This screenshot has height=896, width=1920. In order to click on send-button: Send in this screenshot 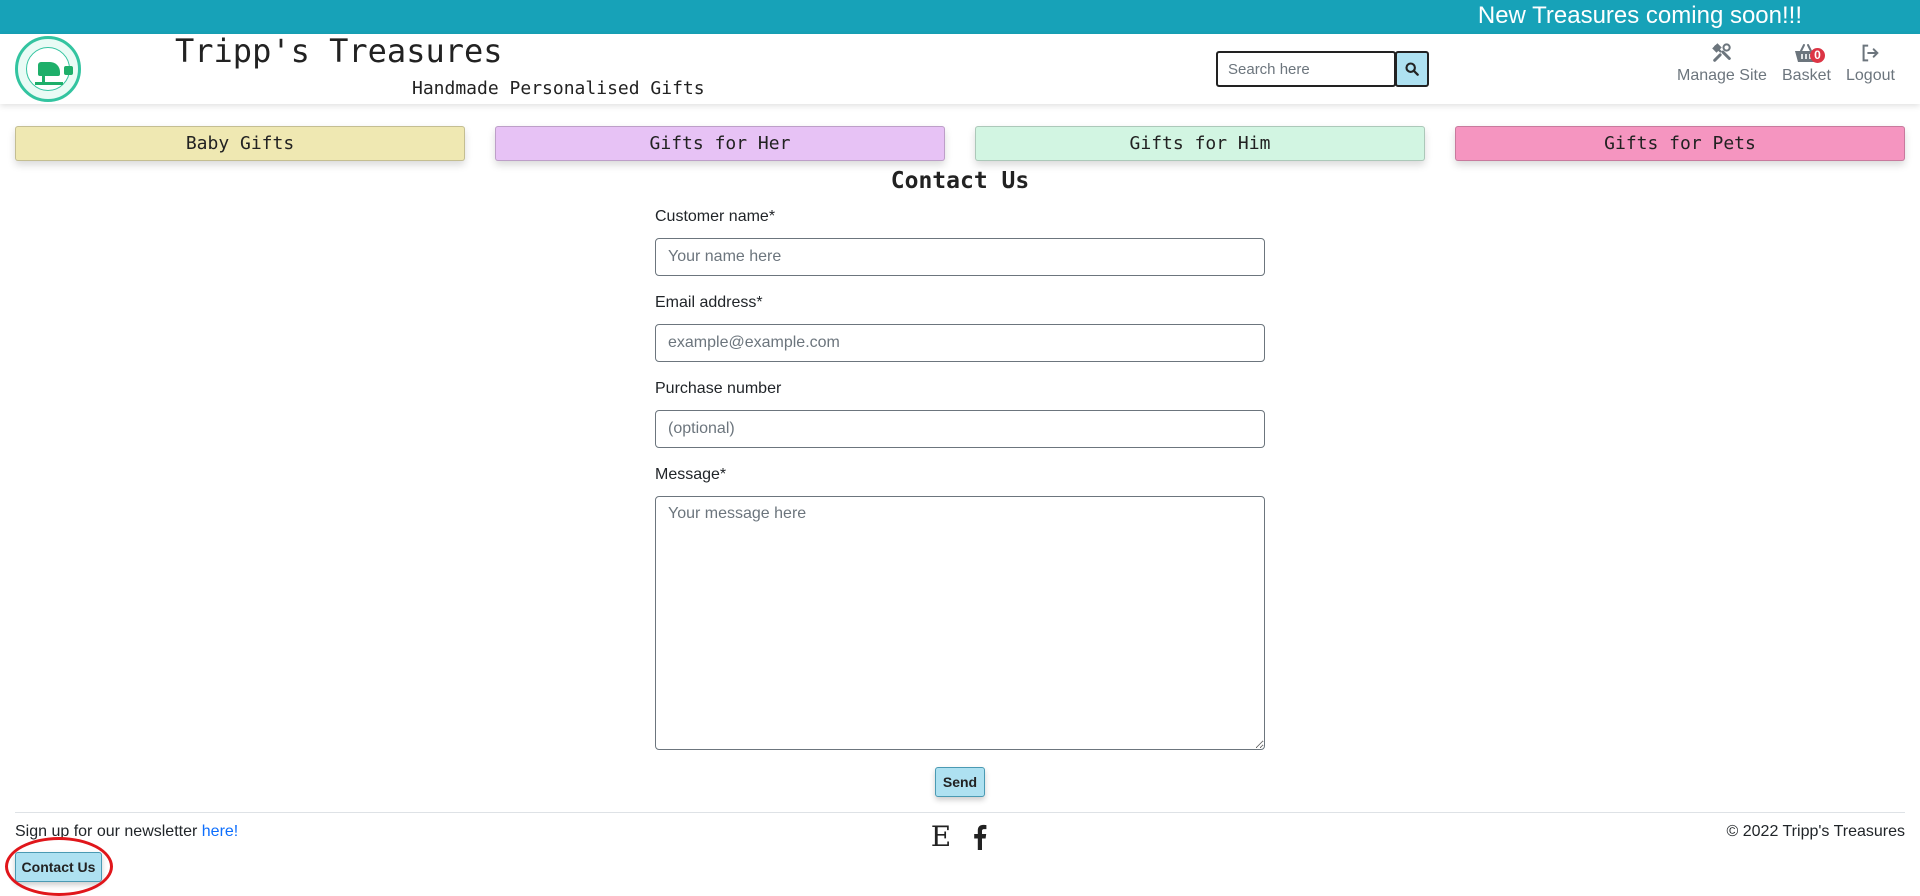, I will do `click(960, 782)`.